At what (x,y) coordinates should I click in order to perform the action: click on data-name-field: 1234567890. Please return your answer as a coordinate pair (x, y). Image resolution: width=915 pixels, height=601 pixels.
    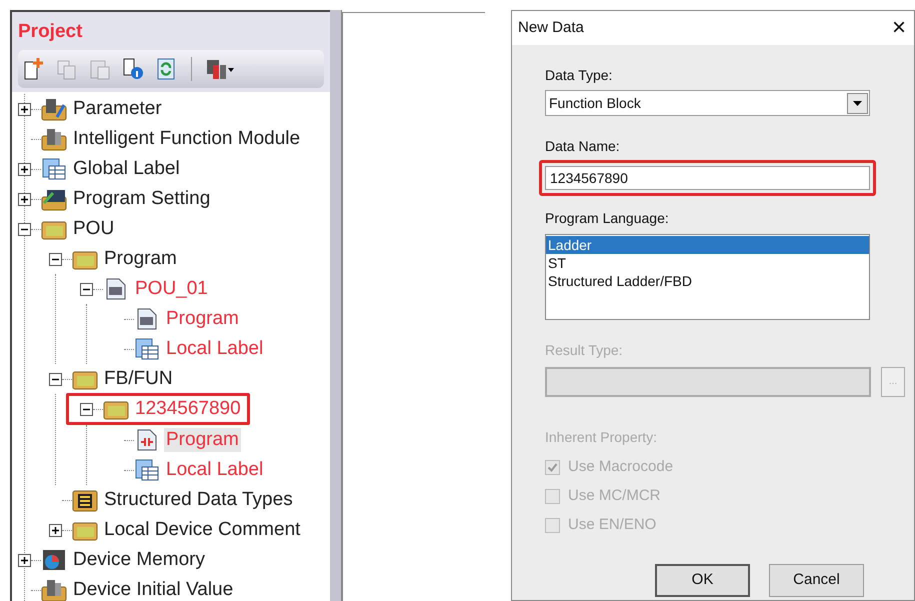
    Looking at the image, I should click on (707, 178).